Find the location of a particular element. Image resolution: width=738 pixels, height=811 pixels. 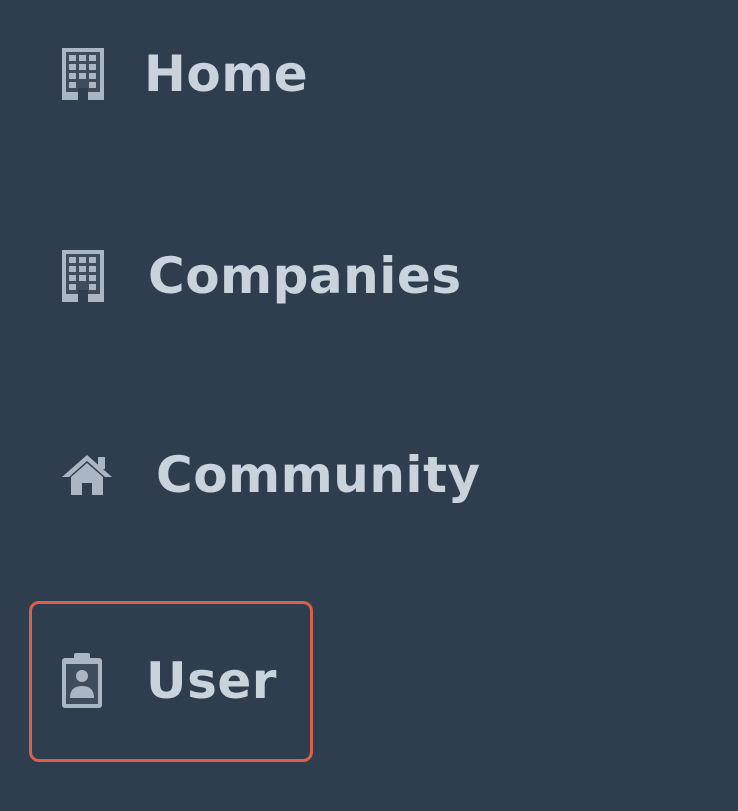

sidebar-item-community: Community is located at coordinates (270, 475).